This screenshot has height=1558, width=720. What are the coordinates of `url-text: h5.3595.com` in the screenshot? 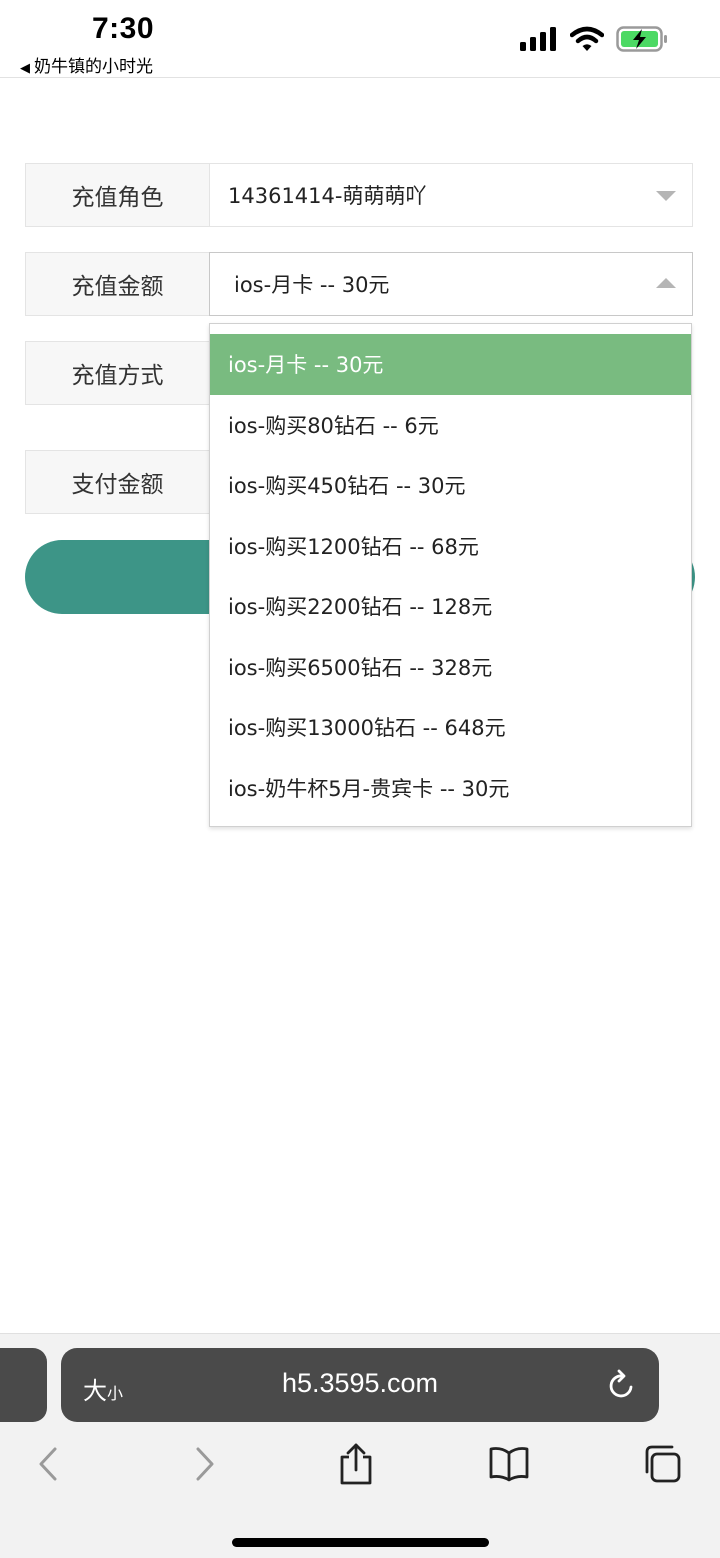 It's located at (360, 1383).